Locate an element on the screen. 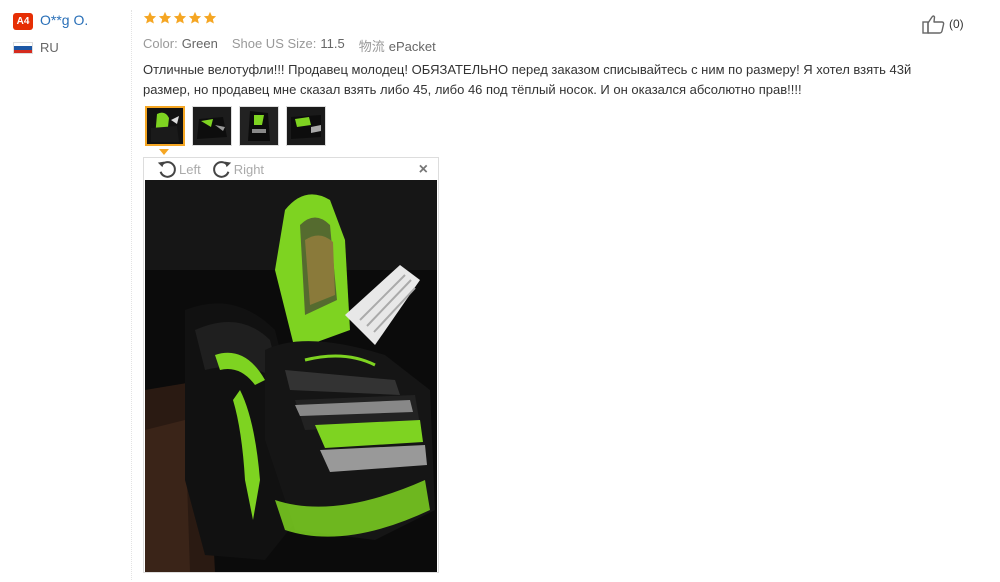 The image size is (1000, 582). viewer-toolbar: Left Right × is located at coordinates (291, 169).